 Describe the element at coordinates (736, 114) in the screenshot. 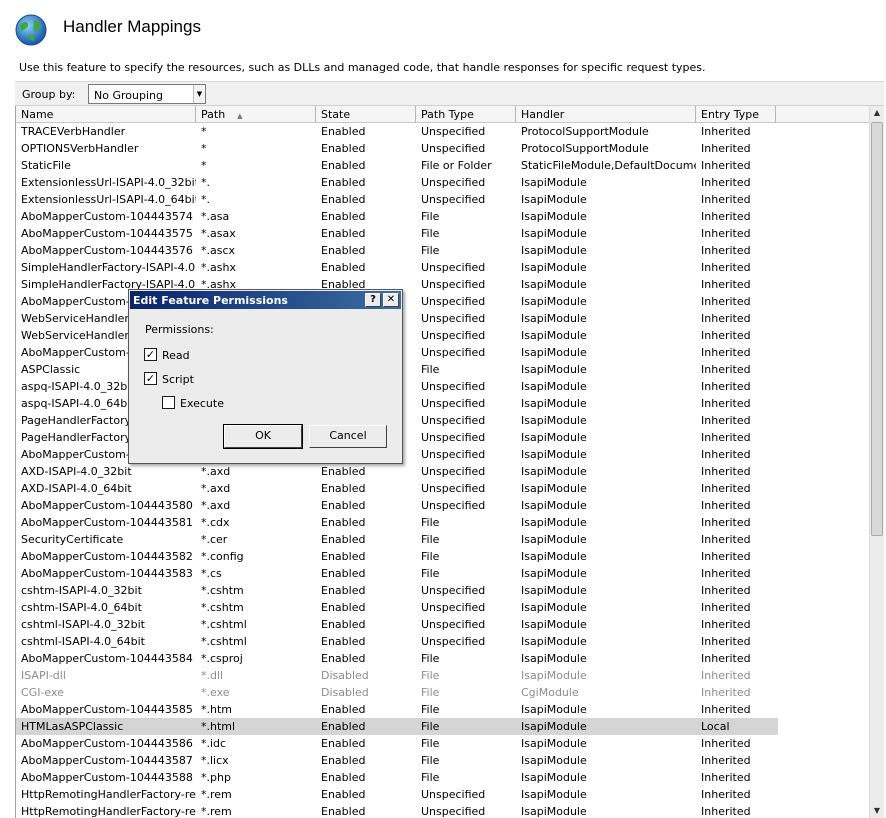

I see `column-header-entry-type: Entry Type` at that location.